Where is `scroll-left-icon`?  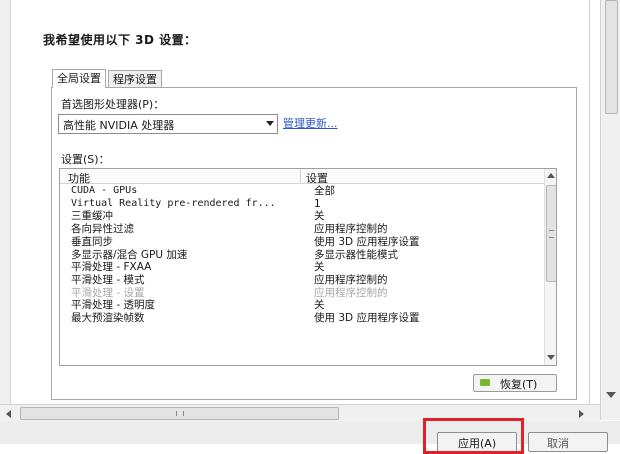 scroll-left-icon is located at coordinates (8, 414).